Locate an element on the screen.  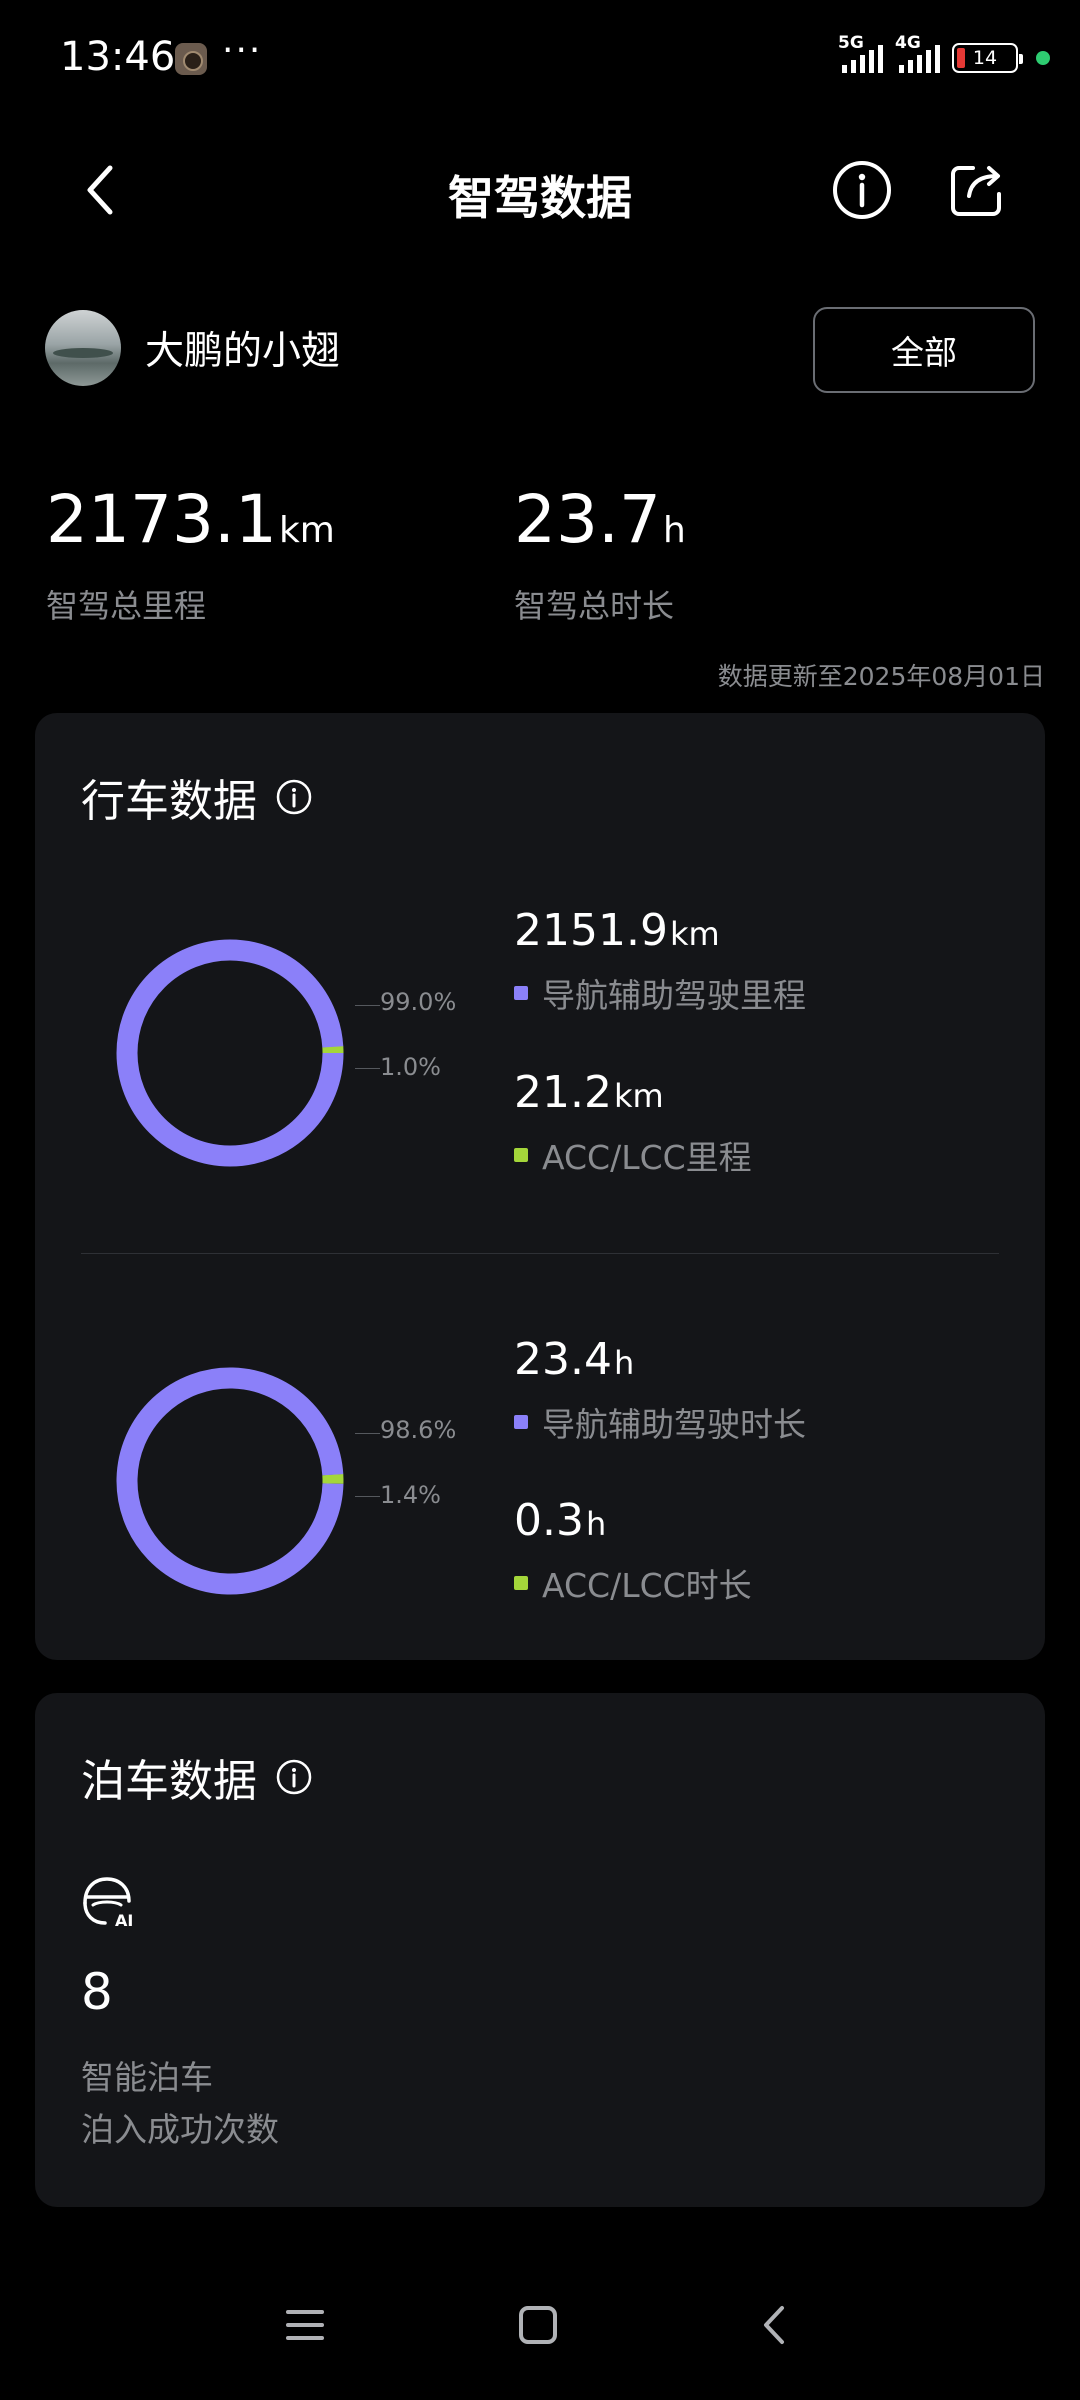
data-updated-text: 数据更新至2025年08月01日 is located at coordinates (881, 676).